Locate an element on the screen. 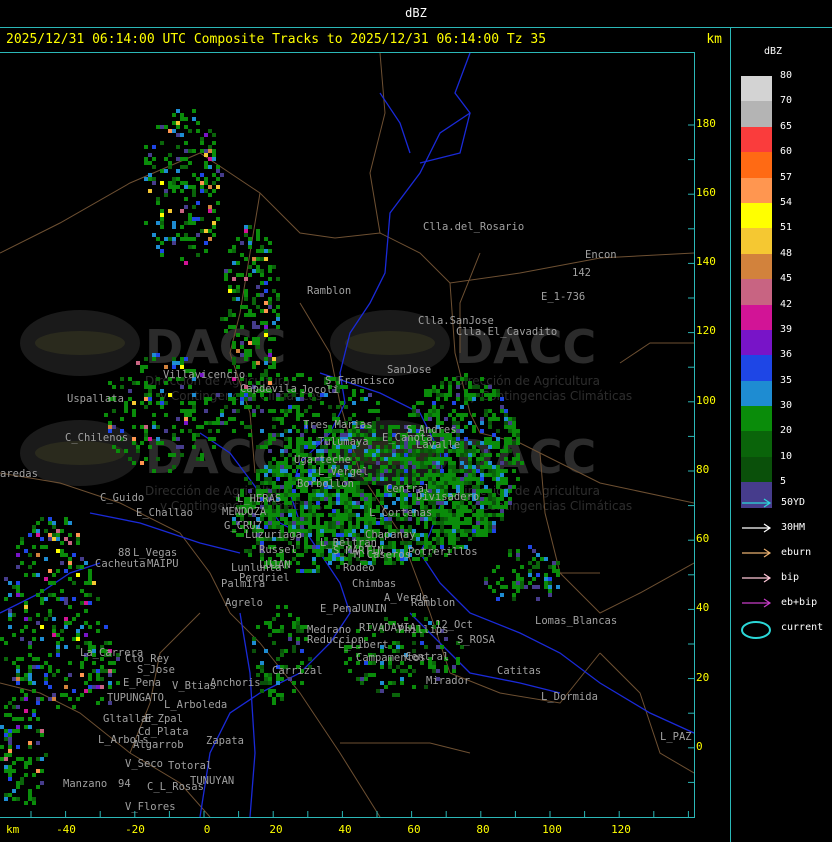 The width and height of the screenshot is (832, 842). place-label: Lavalle is located at coordinates (438, 445).